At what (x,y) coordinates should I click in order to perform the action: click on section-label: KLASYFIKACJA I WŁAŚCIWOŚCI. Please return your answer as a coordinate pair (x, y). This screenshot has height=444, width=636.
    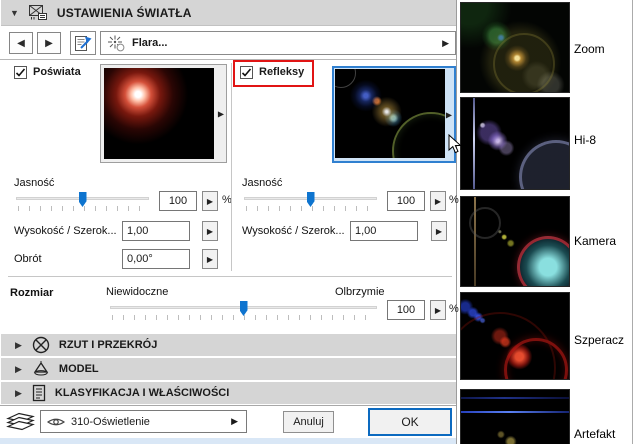
    Looking at the image, I should click on (142, 393).